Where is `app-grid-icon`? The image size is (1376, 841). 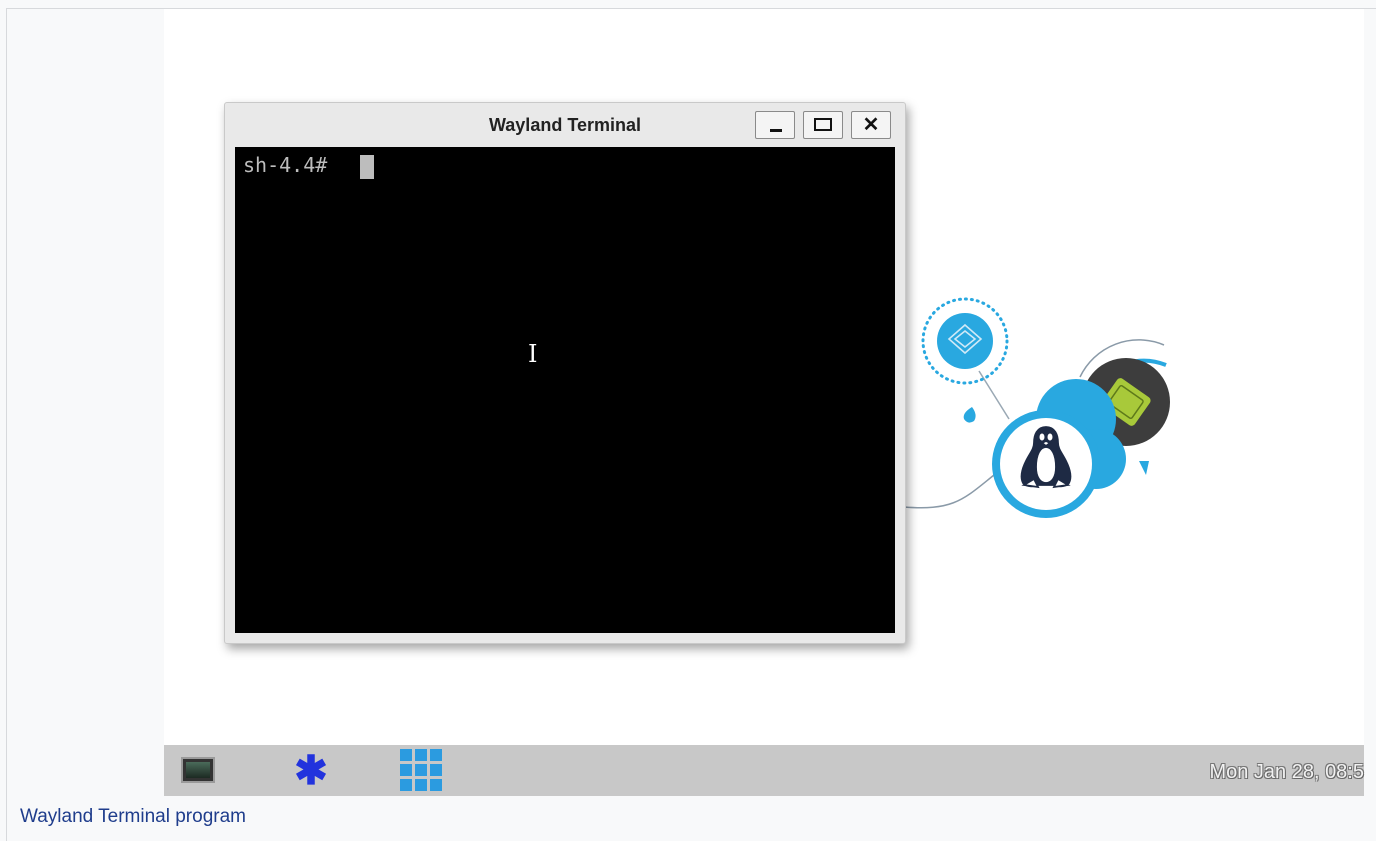 app-grid-icon is located at coordinates (421, 770).